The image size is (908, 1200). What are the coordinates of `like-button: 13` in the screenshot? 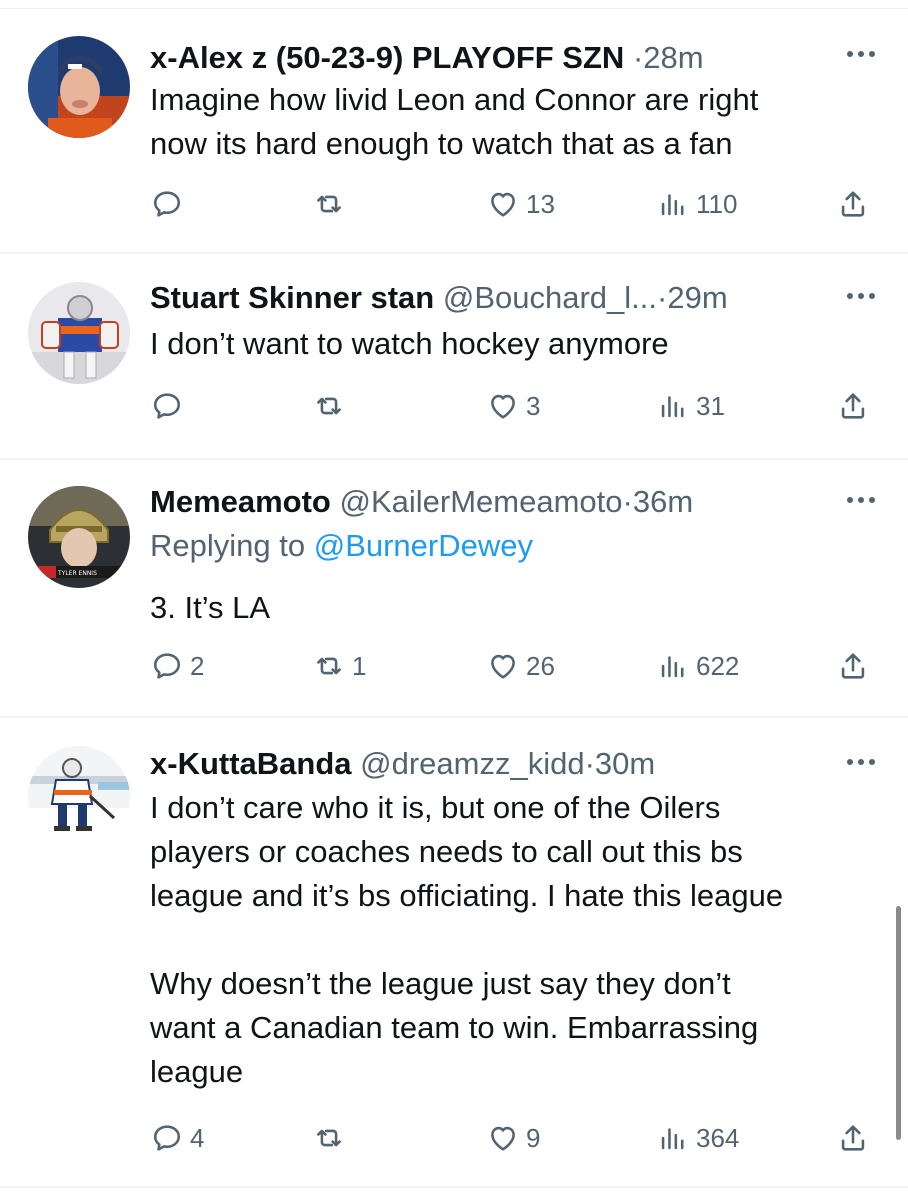 It's located at (520, 204).